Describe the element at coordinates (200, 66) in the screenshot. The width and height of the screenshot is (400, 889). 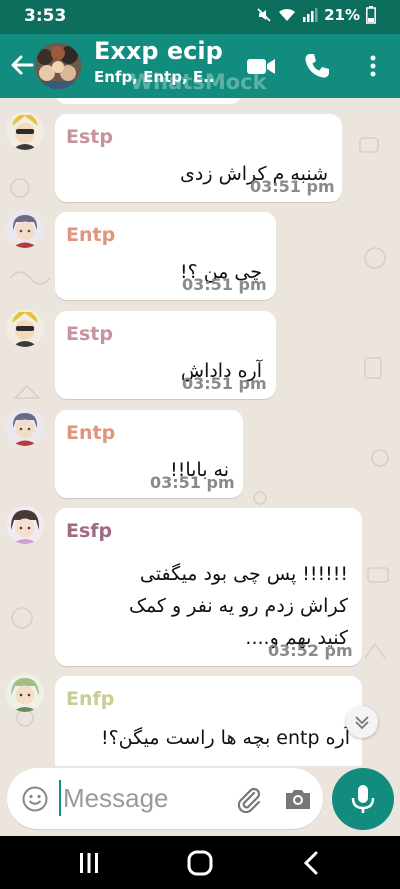
I see `chat-header: Exxp ecip Enfp, Entp, E.. WhatsMock` at that location.